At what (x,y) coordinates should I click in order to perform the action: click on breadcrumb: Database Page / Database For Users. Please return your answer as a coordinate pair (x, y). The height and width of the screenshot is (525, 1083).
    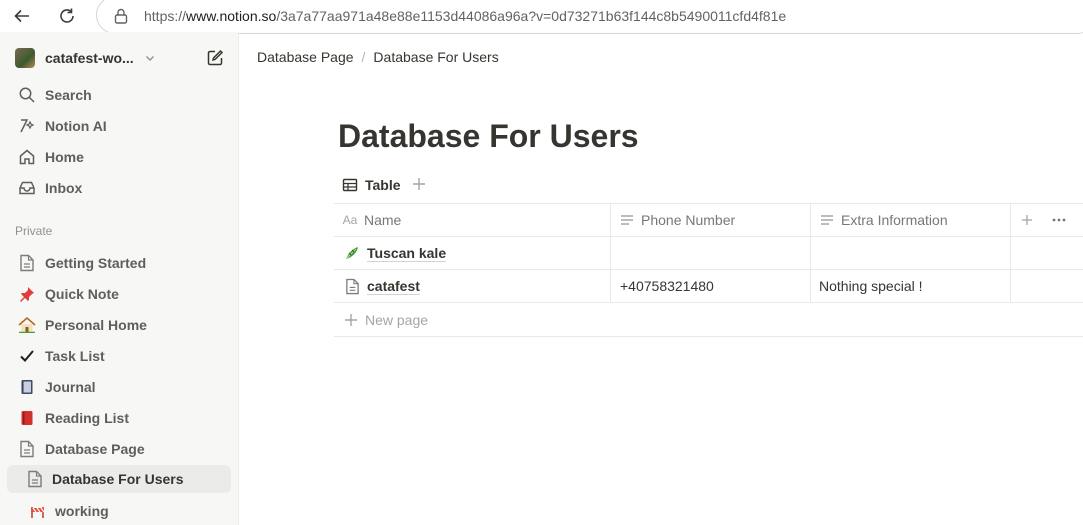
    Looking at the image, I should click on (378, 57).